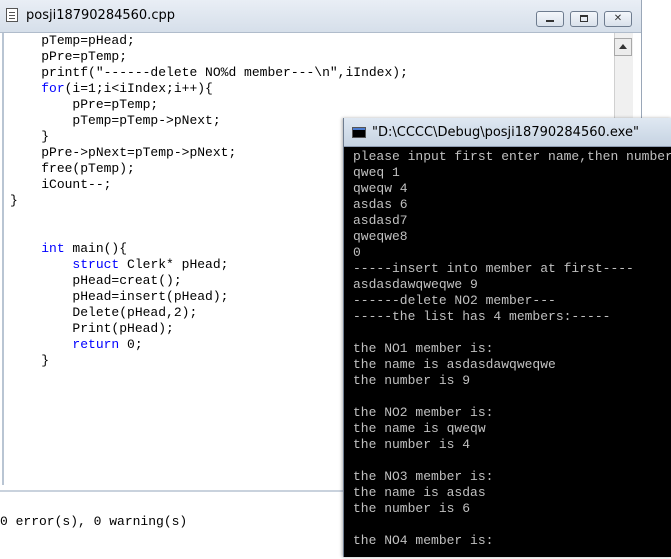 This screenshot has height=559, width=671. Describe the element at coordinates (123, 328) in the screenshot. I see `code-text: Print(pHead);` at that location.